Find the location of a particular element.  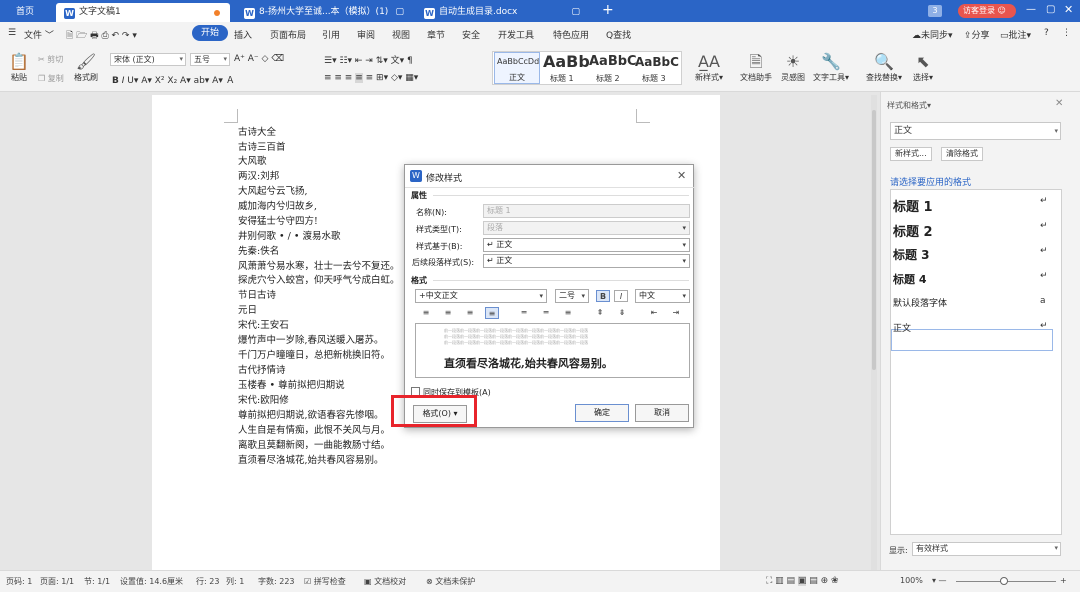

dialog-size-select: 二号 is located at coordinates (572, 296).